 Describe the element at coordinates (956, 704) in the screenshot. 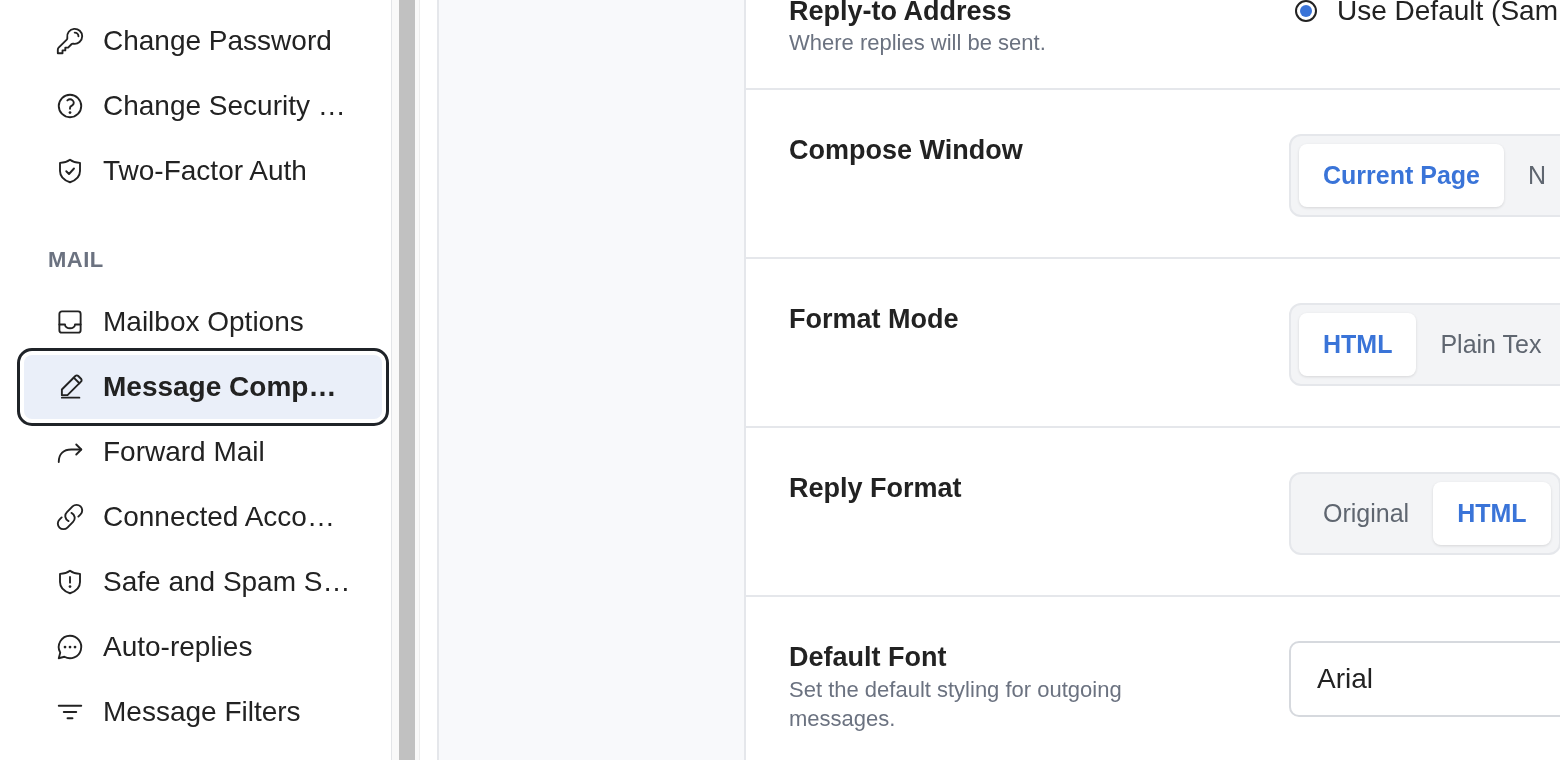

I see `setting-description: Set the default styling for outgoing messages.` at that location.